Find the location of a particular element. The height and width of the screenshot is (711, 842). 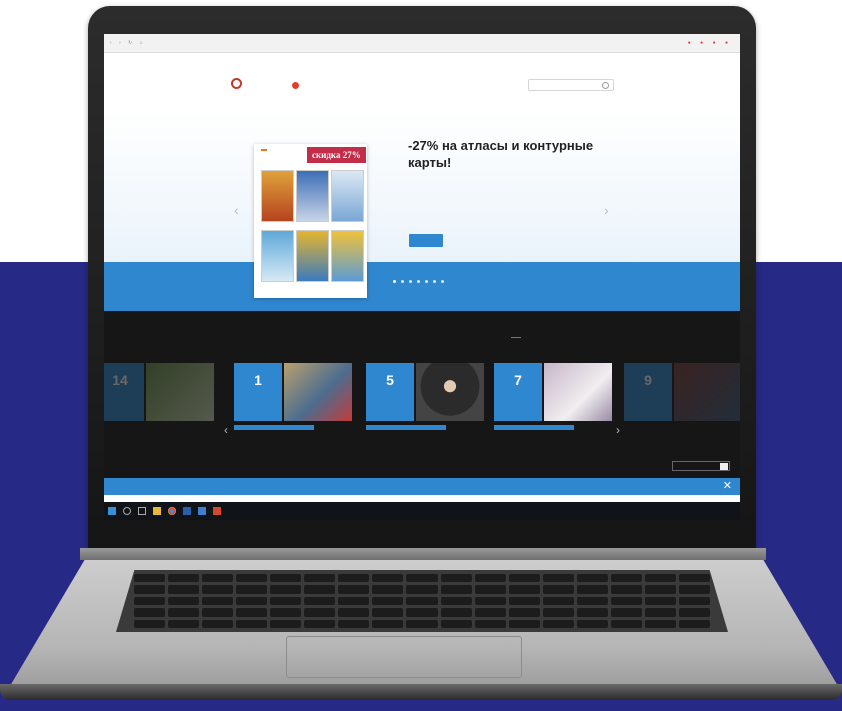

events-more-button is located at coordinates (701, 466).